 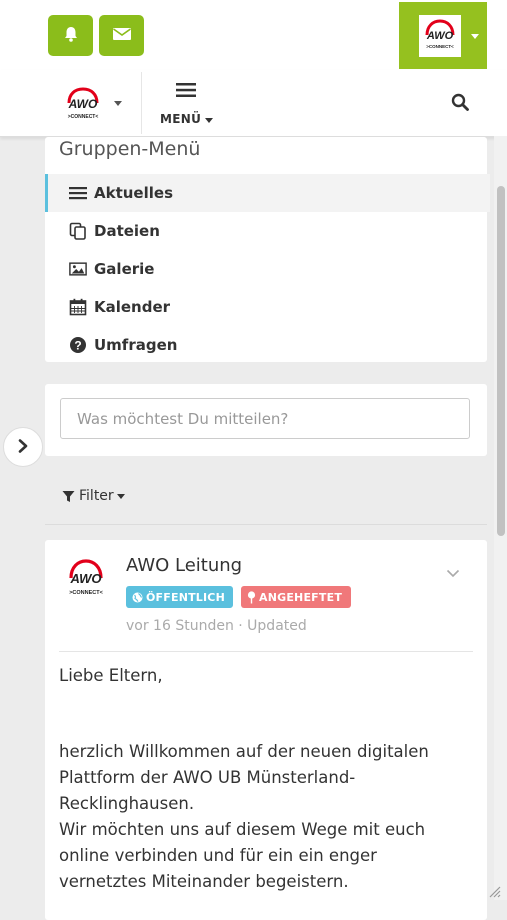 I want to click on navbar-divider, so click(x=141, y=103).